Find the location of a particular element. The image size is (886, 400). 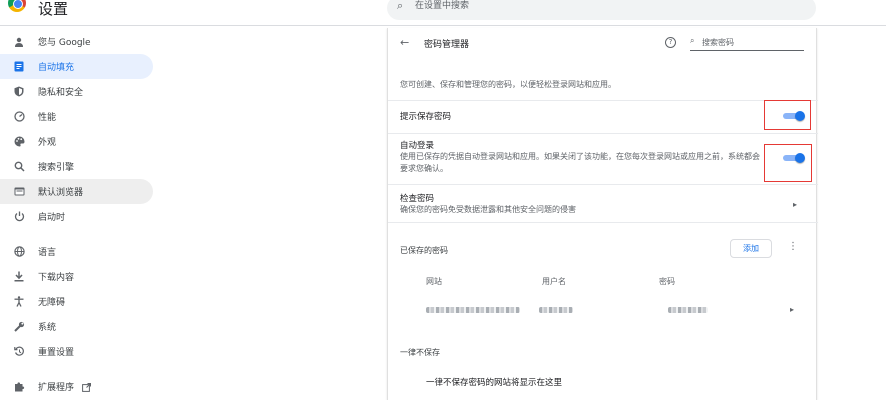

sidebar-item-you-and-google: 您与 Google is located at coordinates (76, 41).